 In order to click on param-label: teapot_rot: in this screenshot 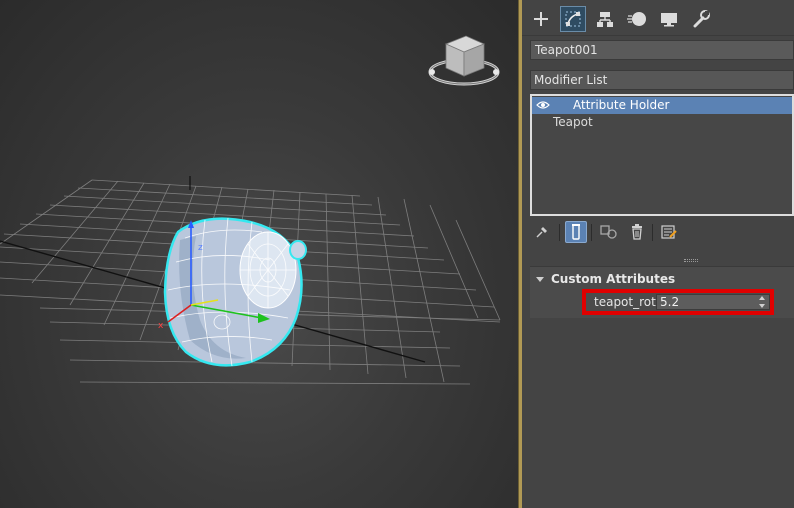, I will do `click(627, 302)`.